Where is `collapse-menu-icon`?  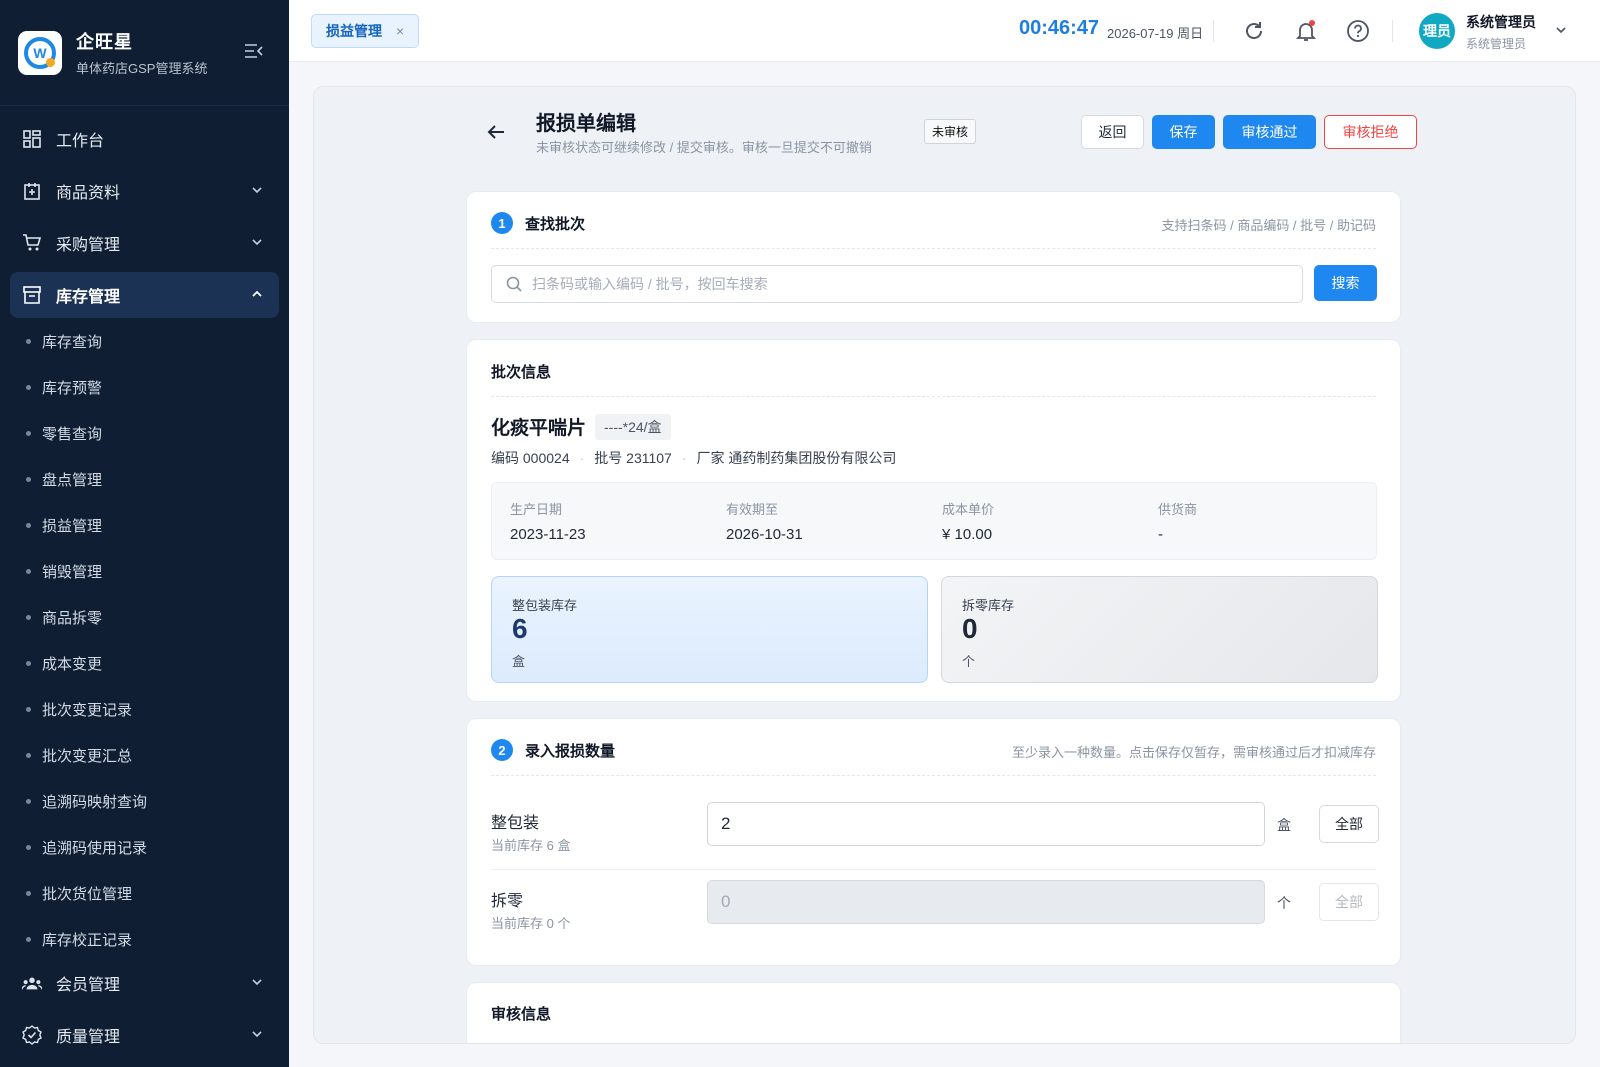
collapse-menu-icon is located at coordinates (254, 51).